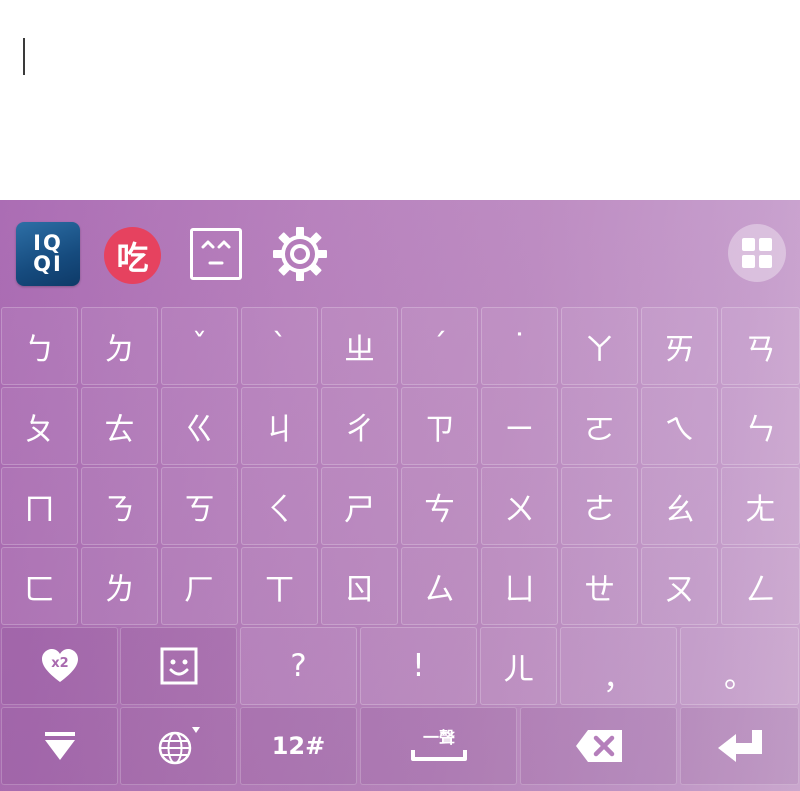 The width and height of the screenshot is (800, 791). I want to click on bopomofo-key: ˙, so click(519, 346).